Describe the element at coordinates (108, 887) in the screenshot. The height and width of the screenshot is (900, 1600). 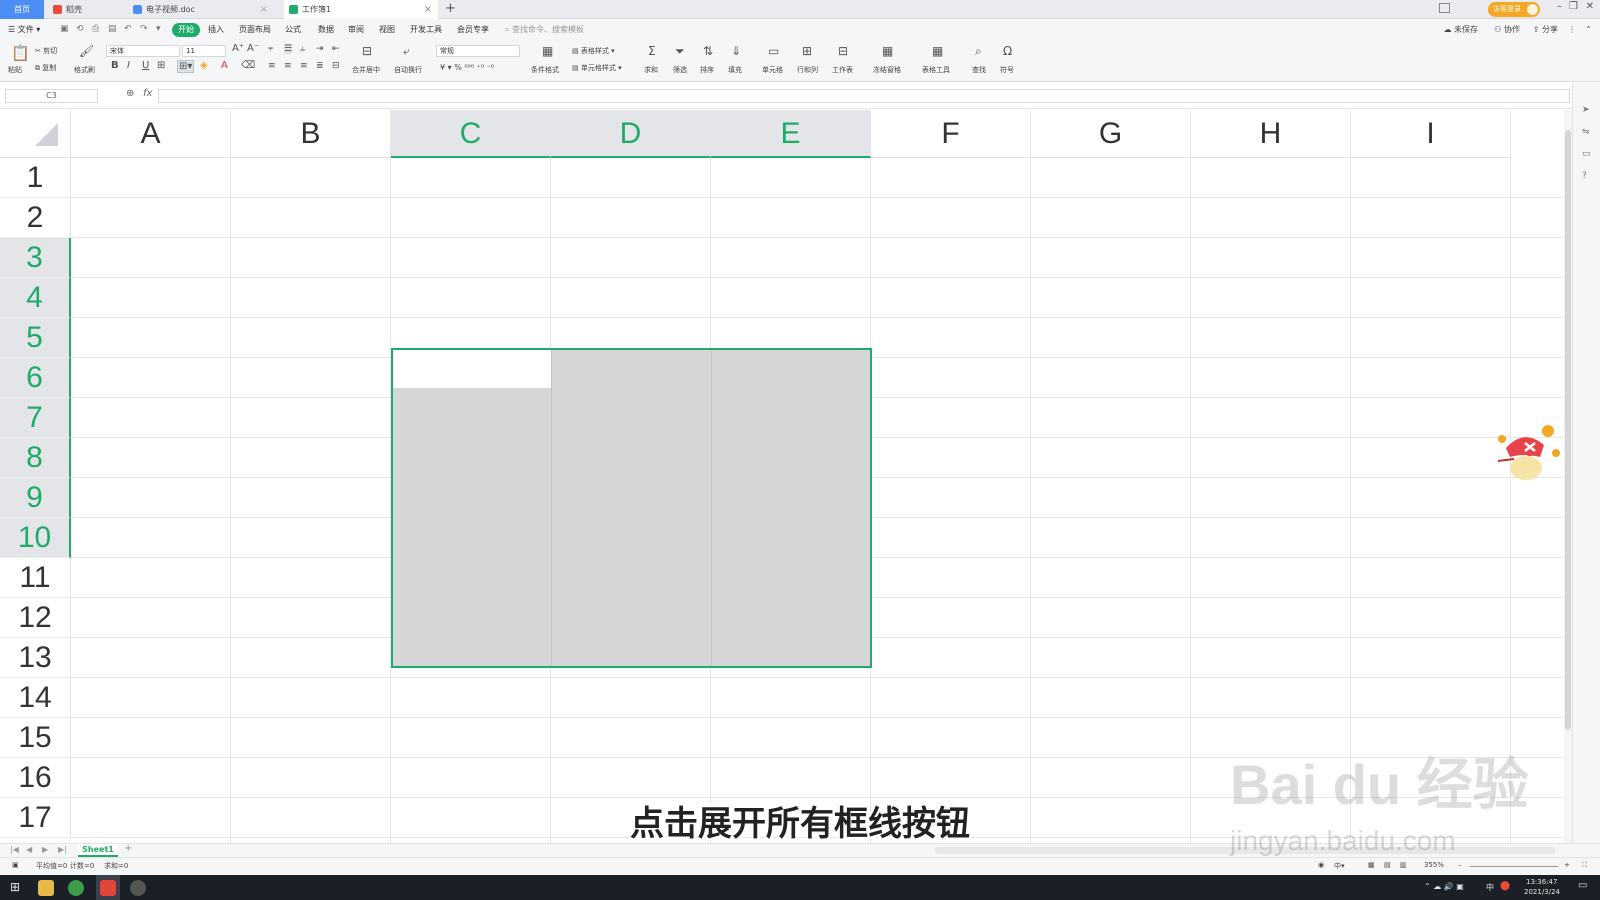
I see `wps-taskbar-button` at that location.